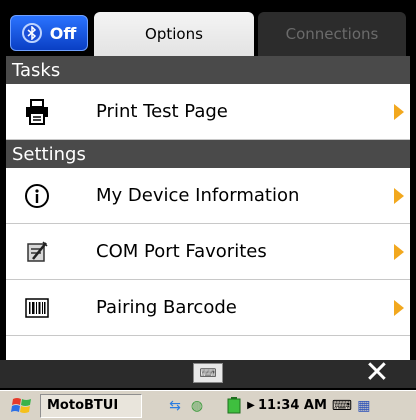 The width and height of the screenshot is (416, 420). I want to click on bottom-toolbar: ⌨ ✕, so click(208, 372).